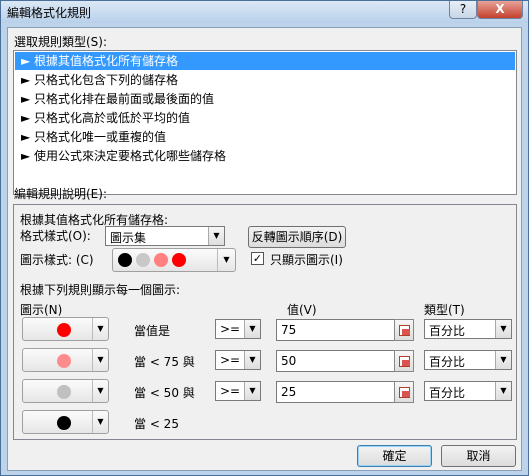 The height and width of the screenshot is (476, 529). I want to click on icon-style-select: ▼, so click(174, 260).